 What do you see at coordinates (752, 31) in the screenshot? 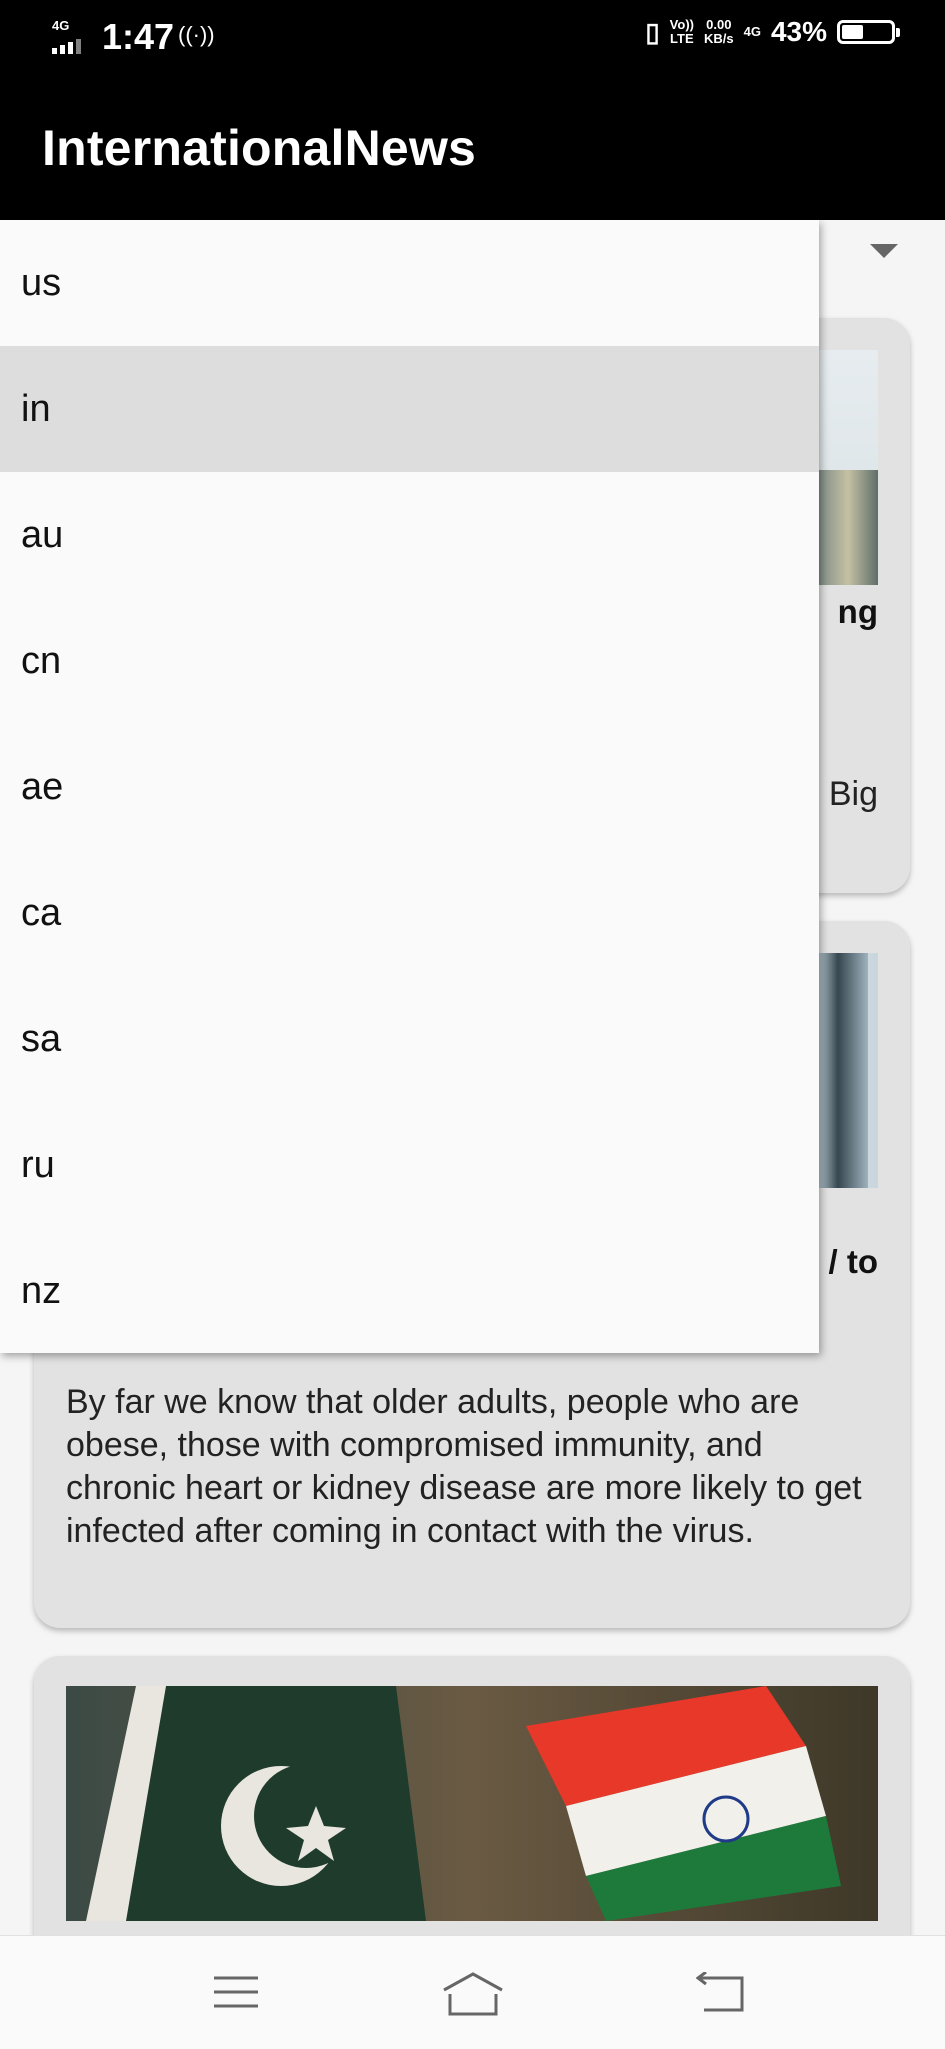
I see `data-type: 4G` at bounding box center [752, 31].